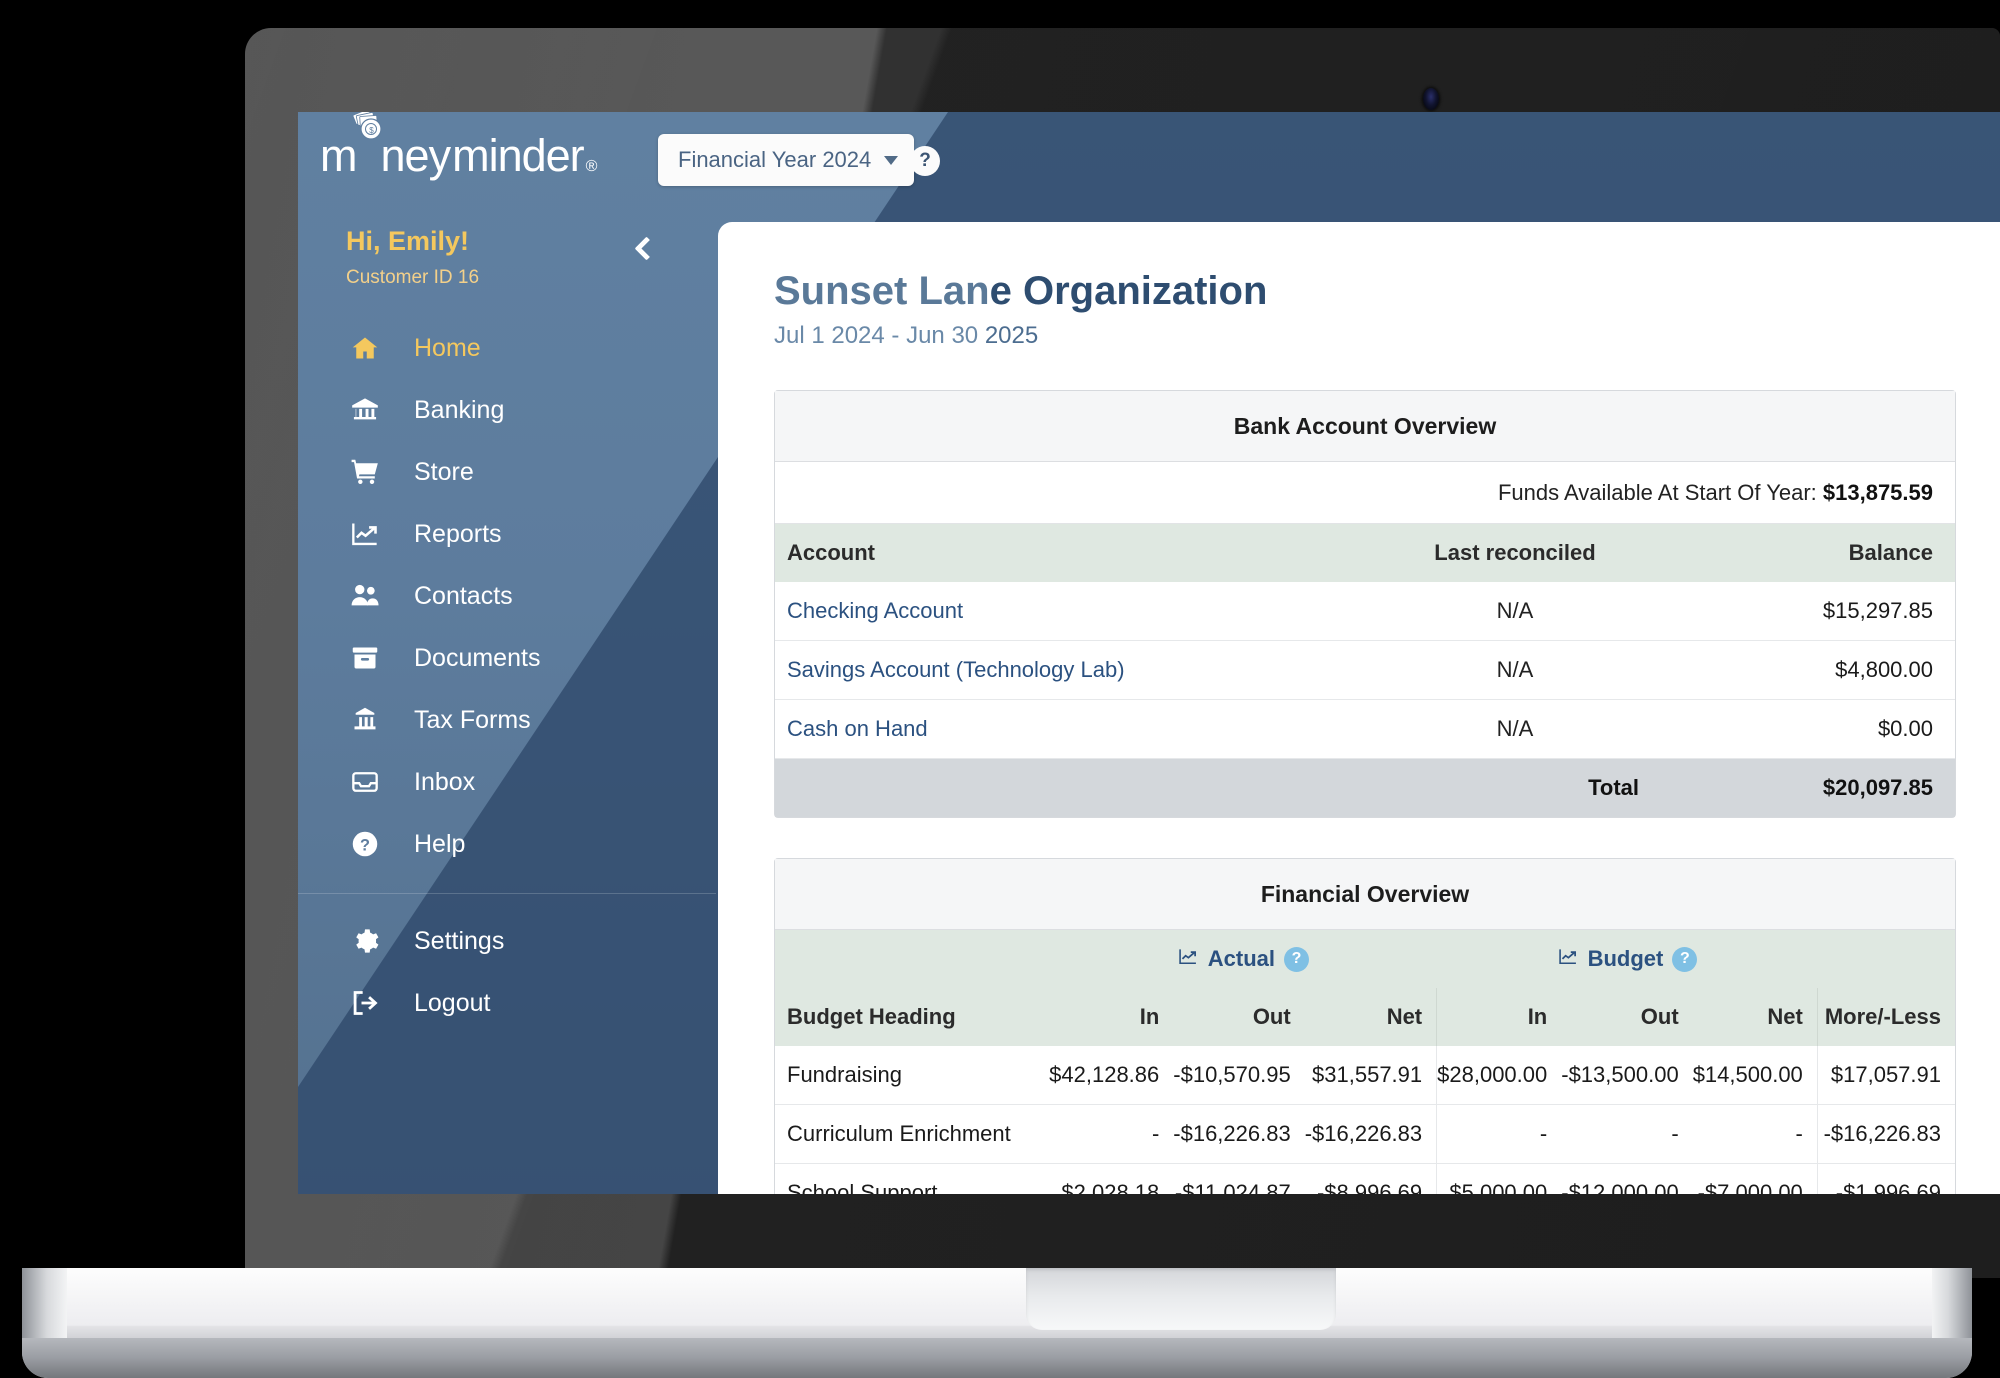 Image resolution: width=2000 pixels, height=1378 pixels. I want to click on sidebar-item-contacts: Contacts, so click(507, 596).